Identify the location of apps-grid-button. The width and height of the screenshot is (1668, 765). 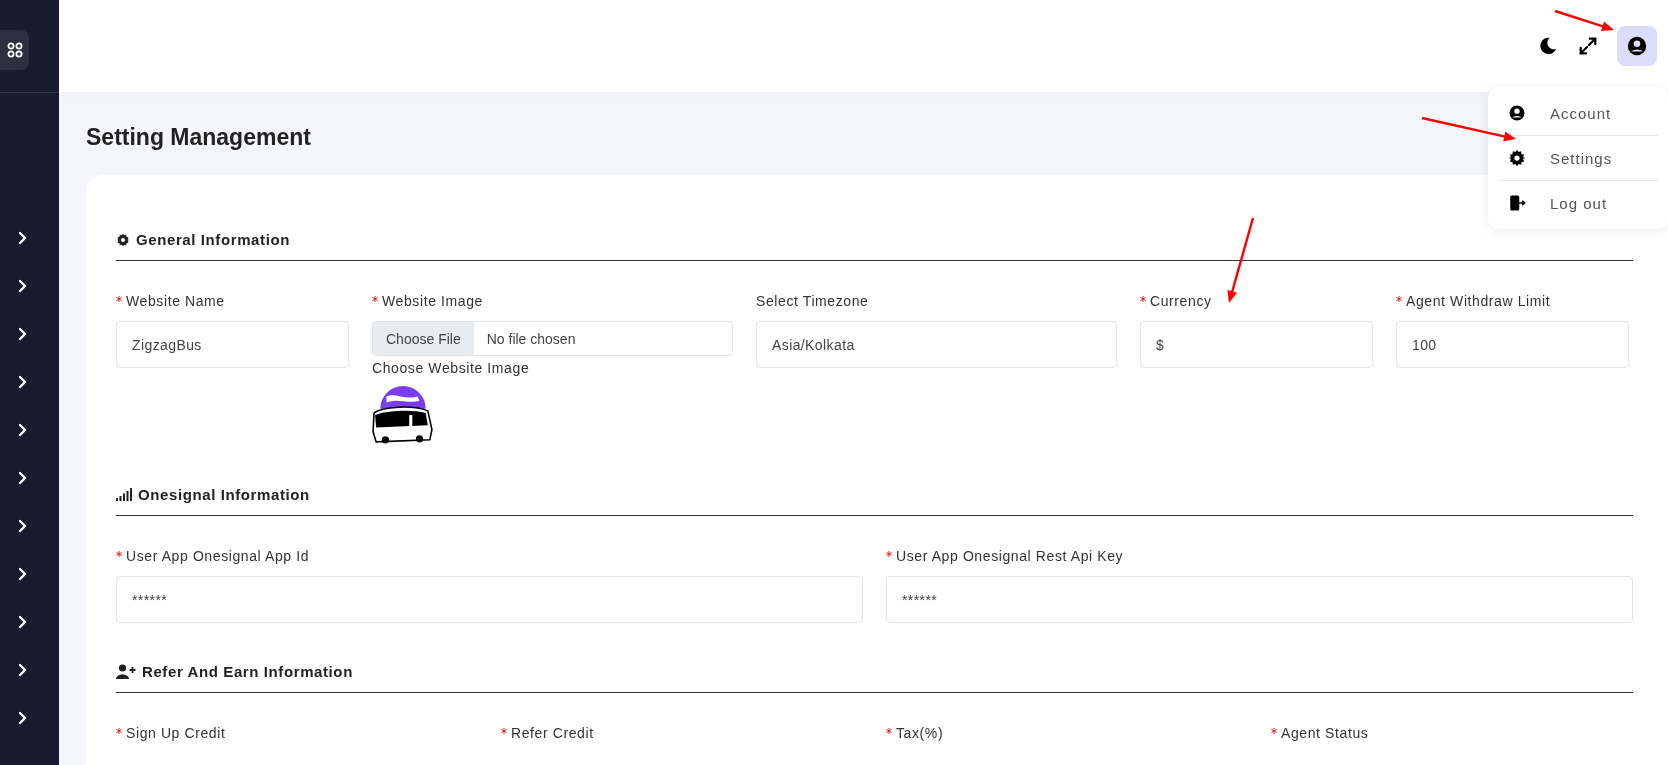
(14, 50).